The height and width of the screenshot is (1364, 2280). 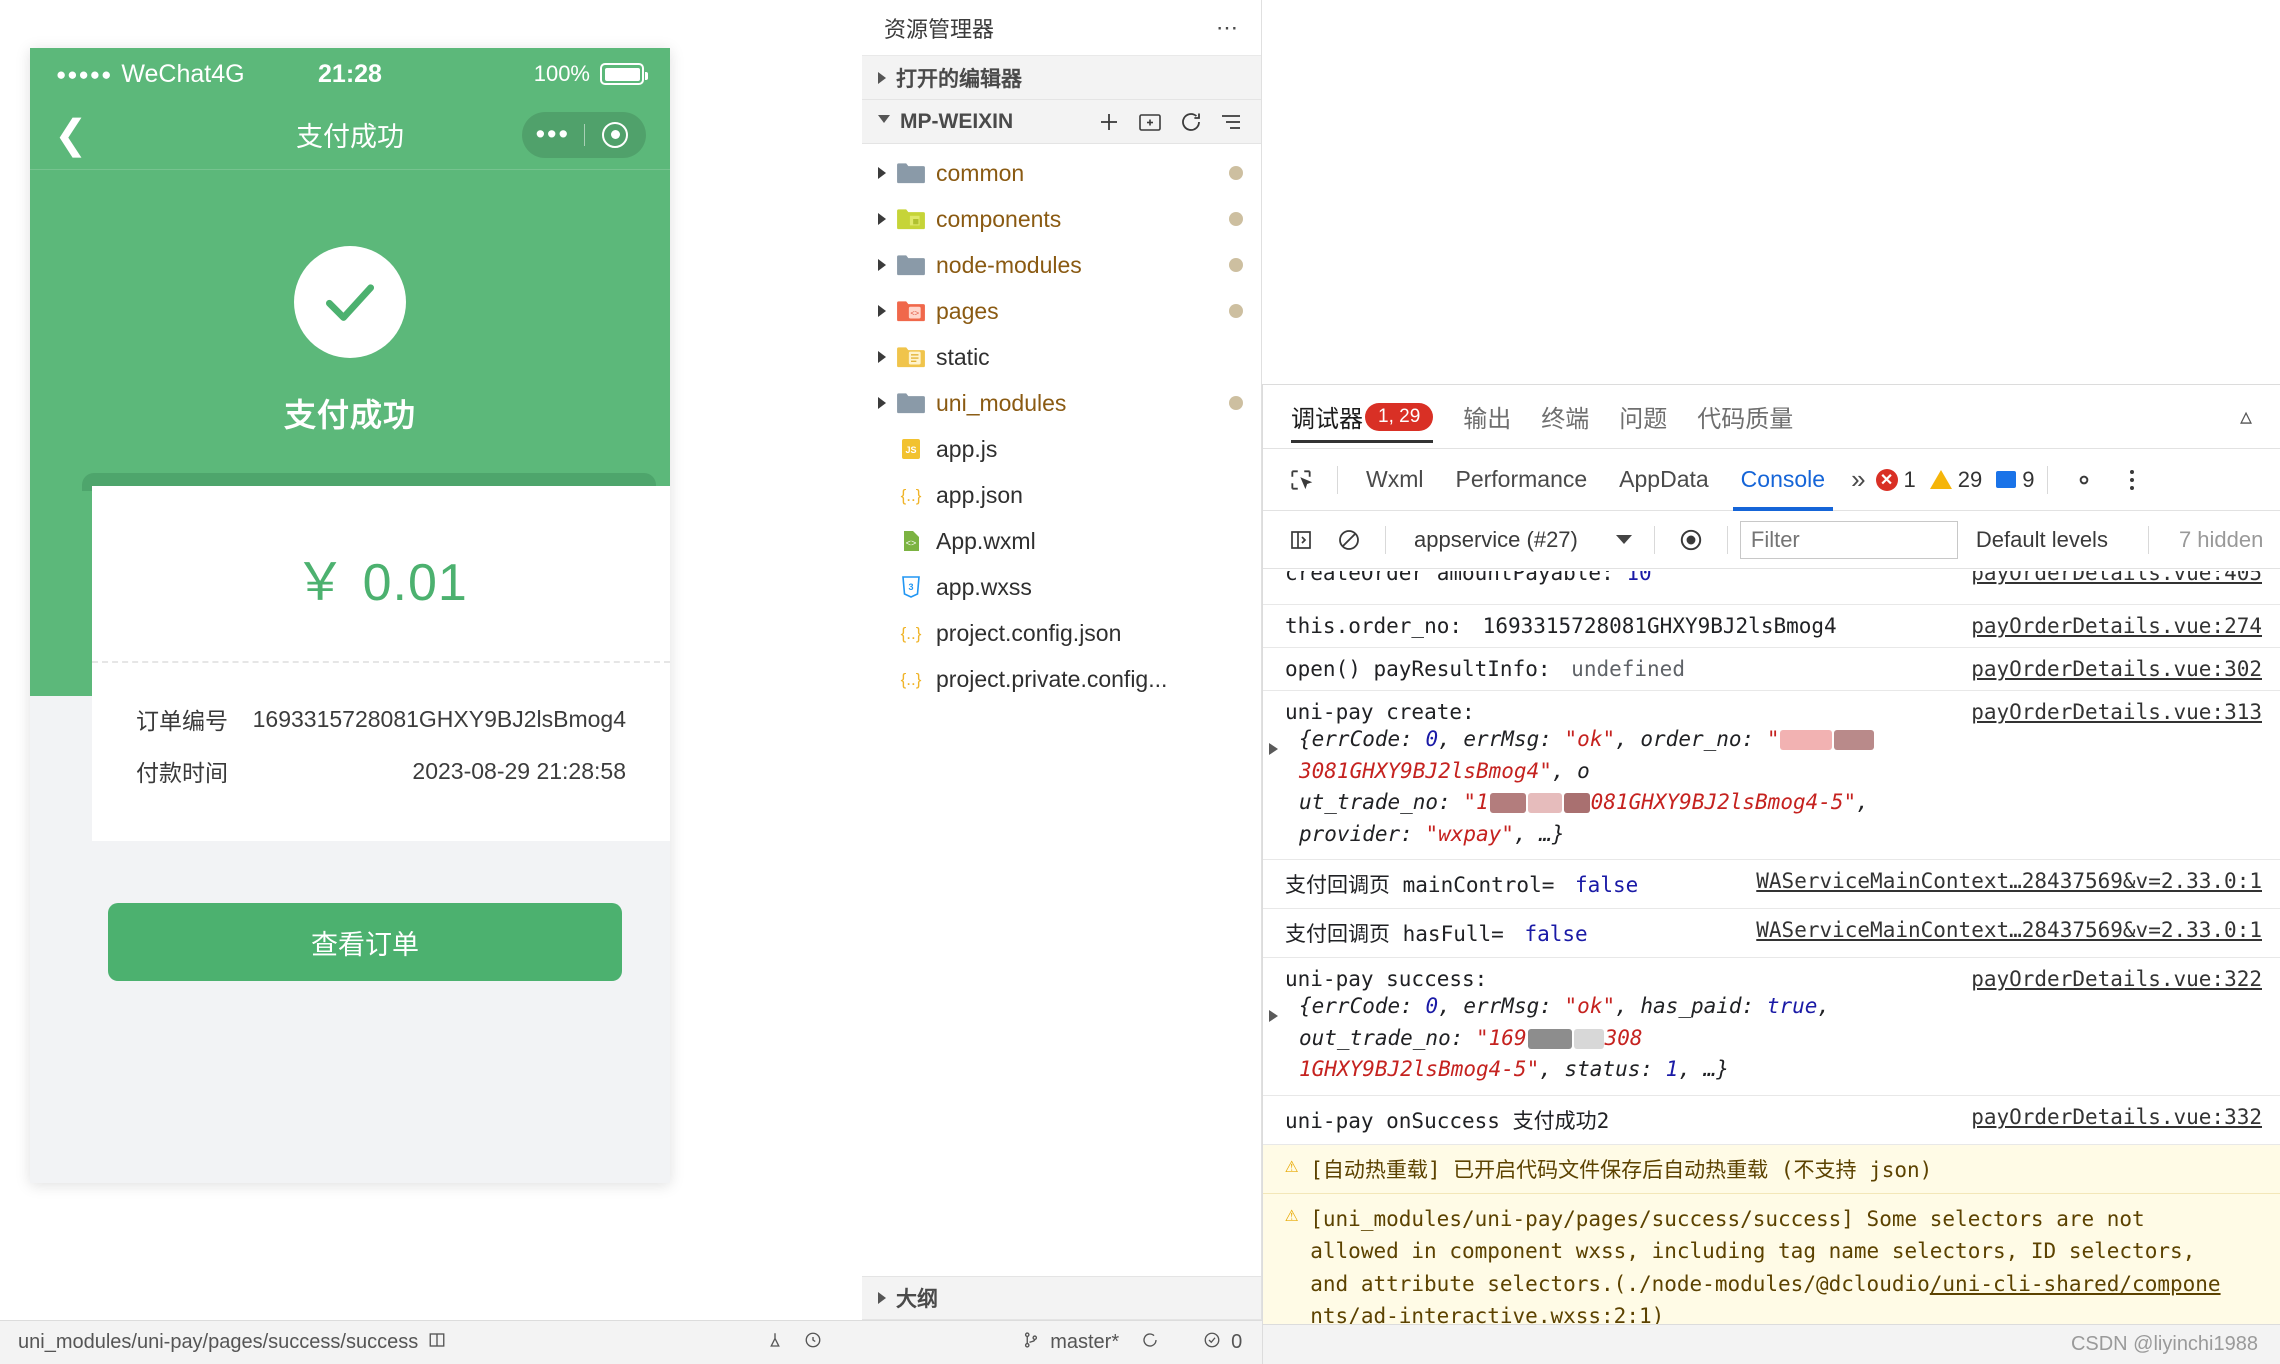 I want to click on warning-count: 29, so click(x=1955, y=480).